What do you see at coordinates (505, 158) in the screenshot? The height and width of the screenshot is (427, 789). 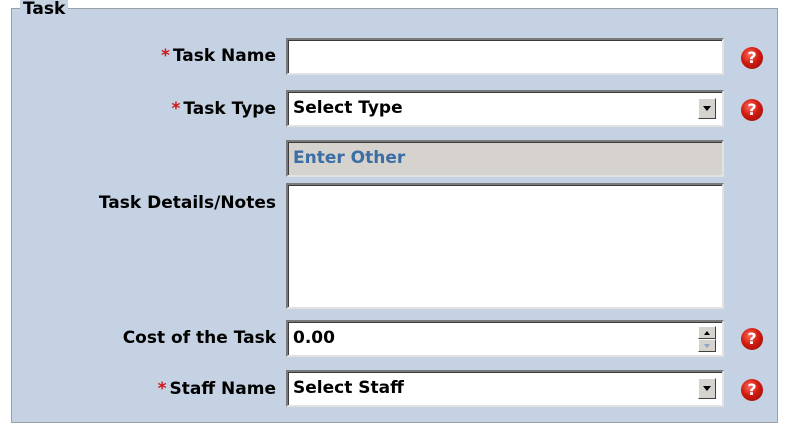 I see `enter-other-input: Enter Other` at bounding box center [505, 158].